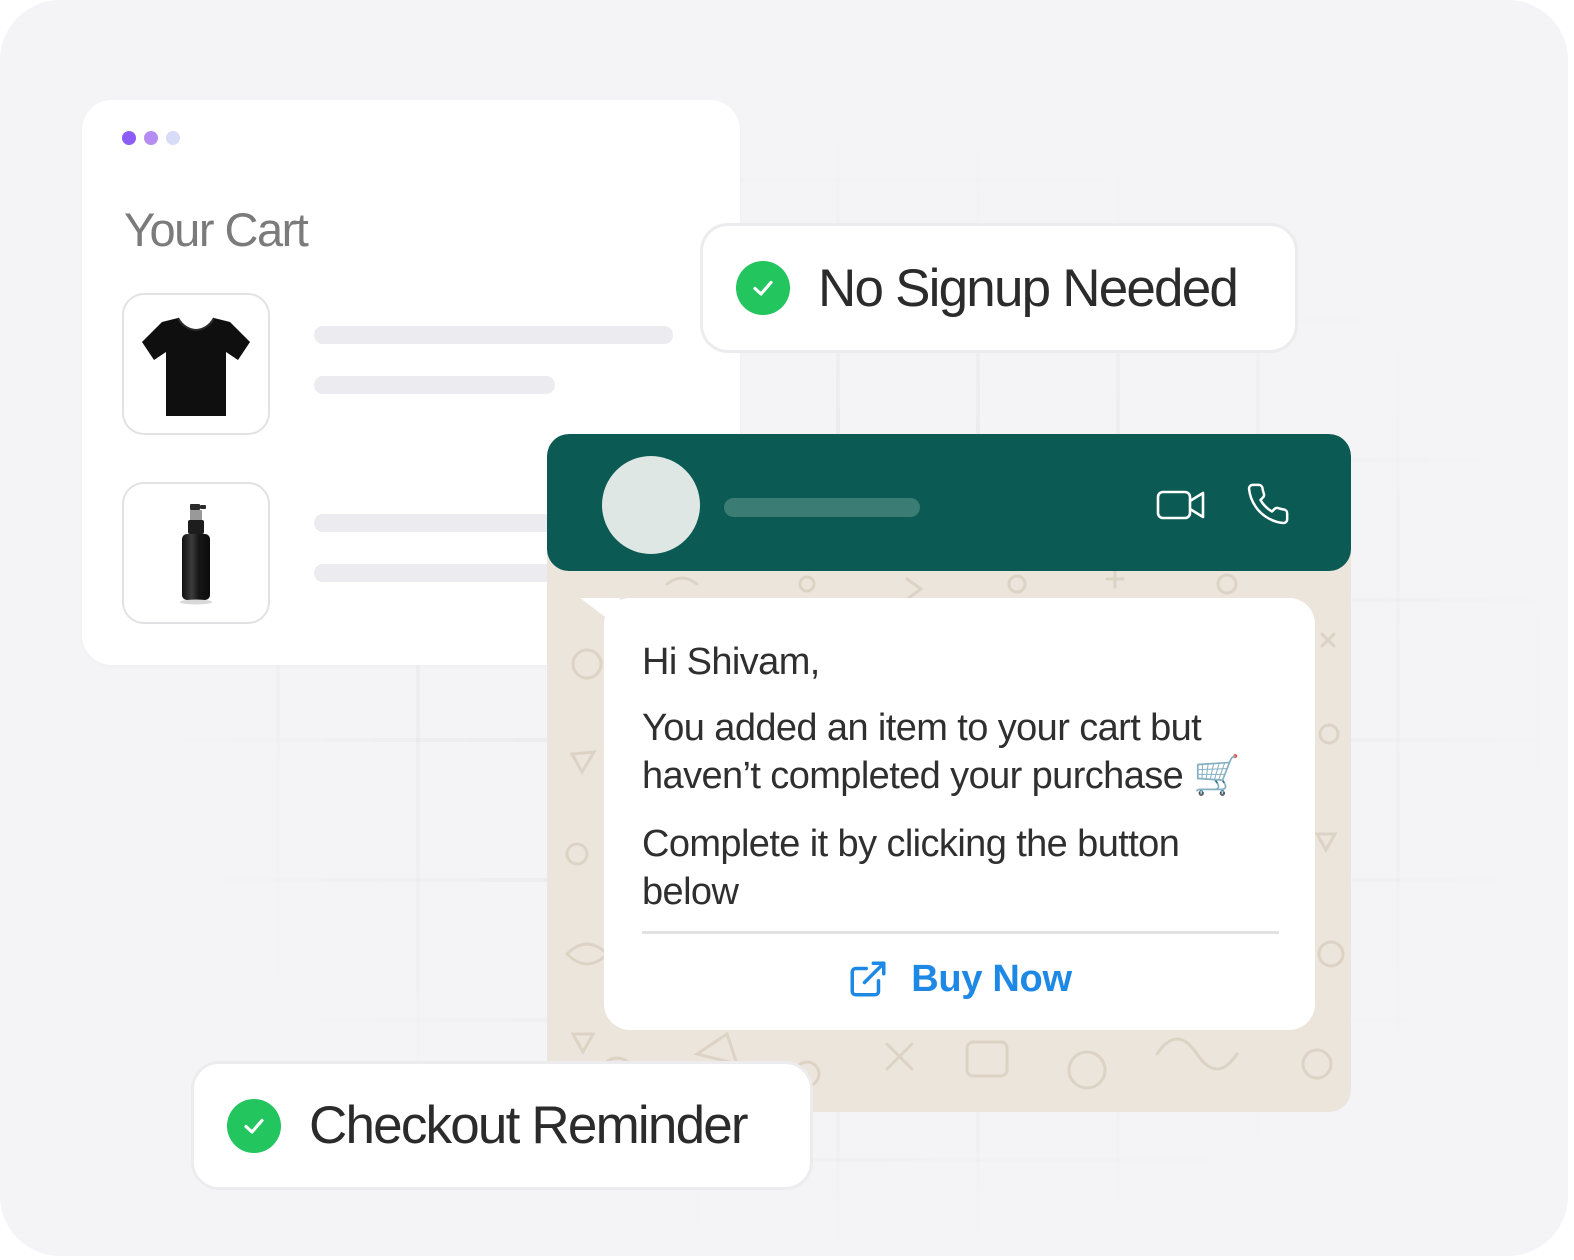  I want to click on item-name-placeholder, so click(493, 335).